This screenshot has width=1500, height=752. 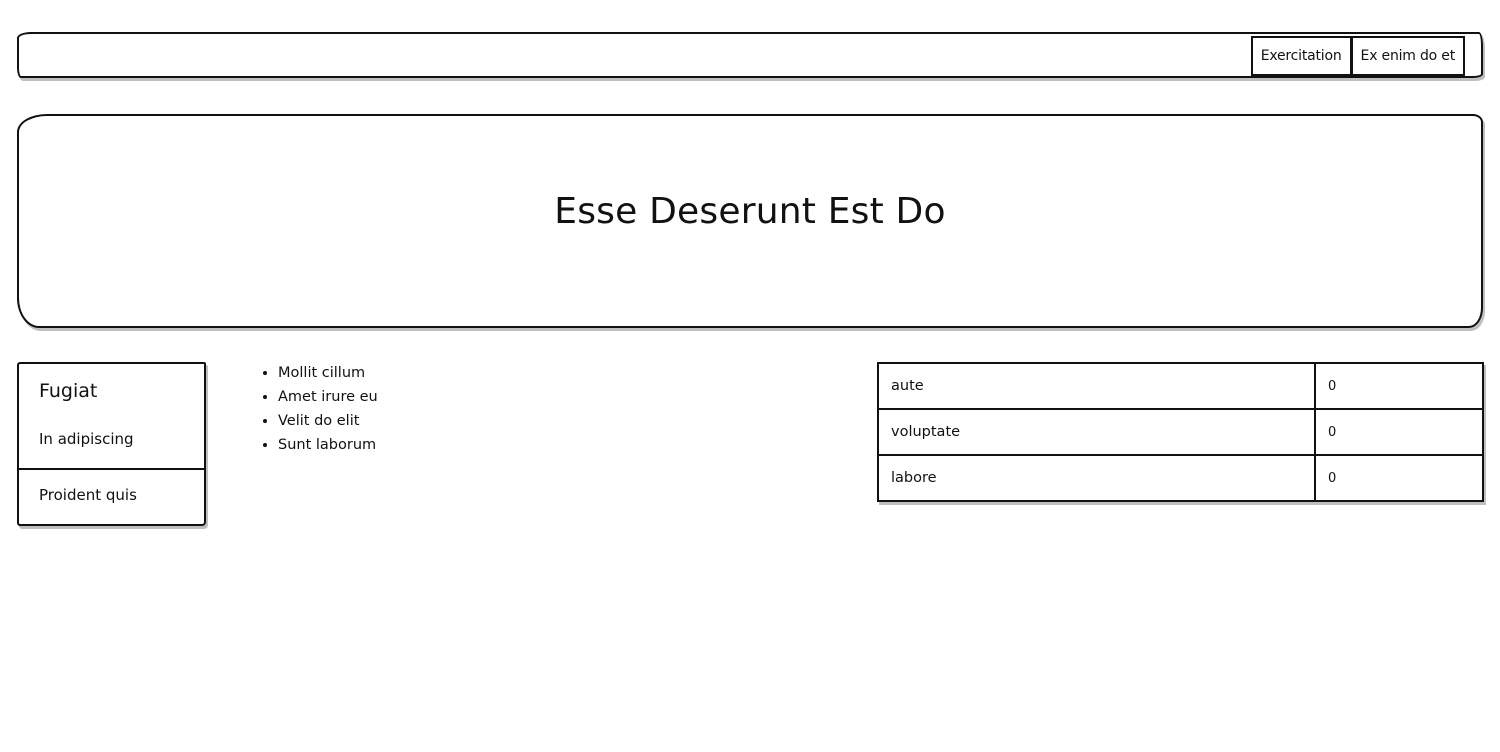 I want to click on data-table: aute 0 voluptate 0 labore 0, so click(x=1180, y=432).